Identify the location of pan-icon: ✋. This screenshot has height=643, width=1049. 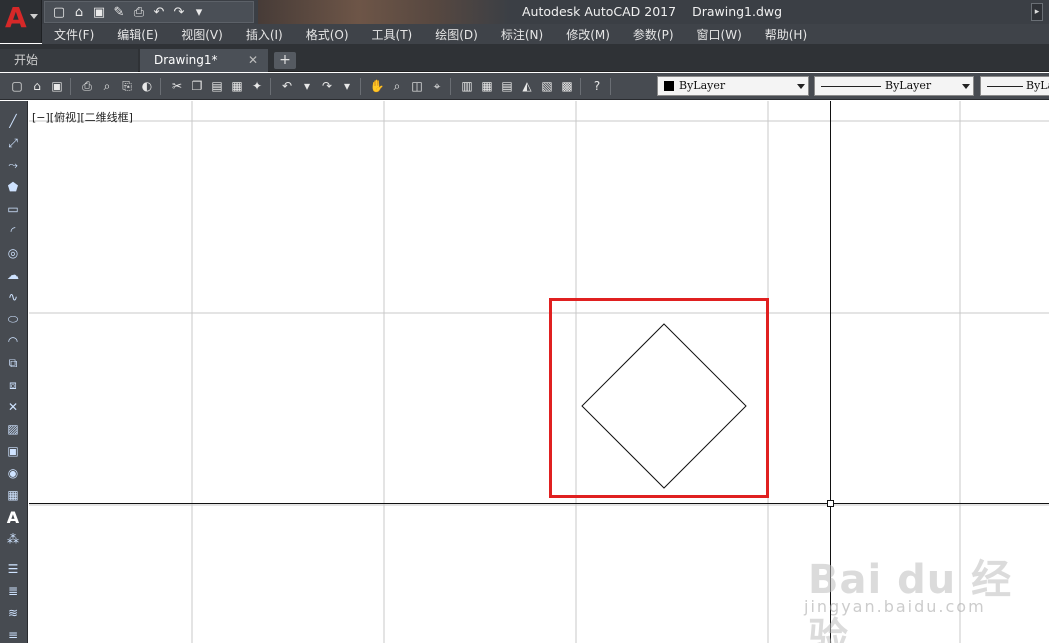
(377, 86).